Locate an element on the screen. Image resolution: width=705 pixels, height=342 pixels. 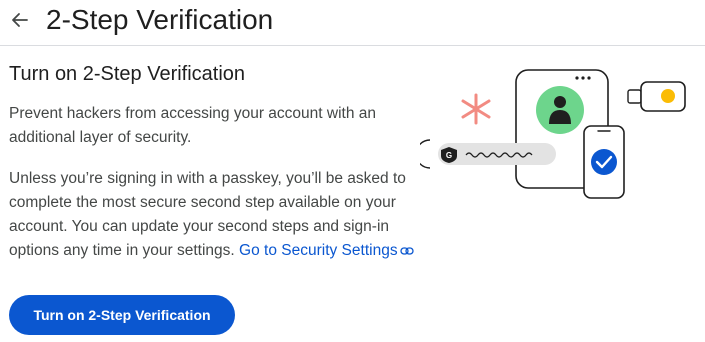
turn-on-2sv-button: Turn on 2-Step Verification is located at coordinates (122, 315).